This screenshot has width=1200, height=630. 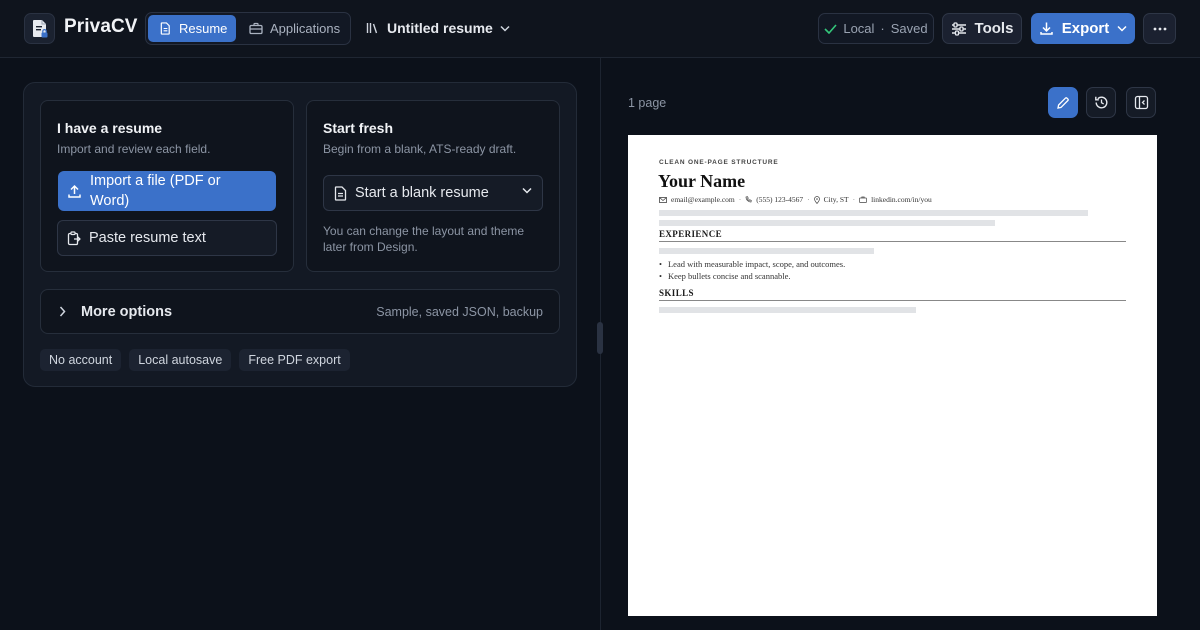 I want to click on check-icon, so click(x=830, y=28).